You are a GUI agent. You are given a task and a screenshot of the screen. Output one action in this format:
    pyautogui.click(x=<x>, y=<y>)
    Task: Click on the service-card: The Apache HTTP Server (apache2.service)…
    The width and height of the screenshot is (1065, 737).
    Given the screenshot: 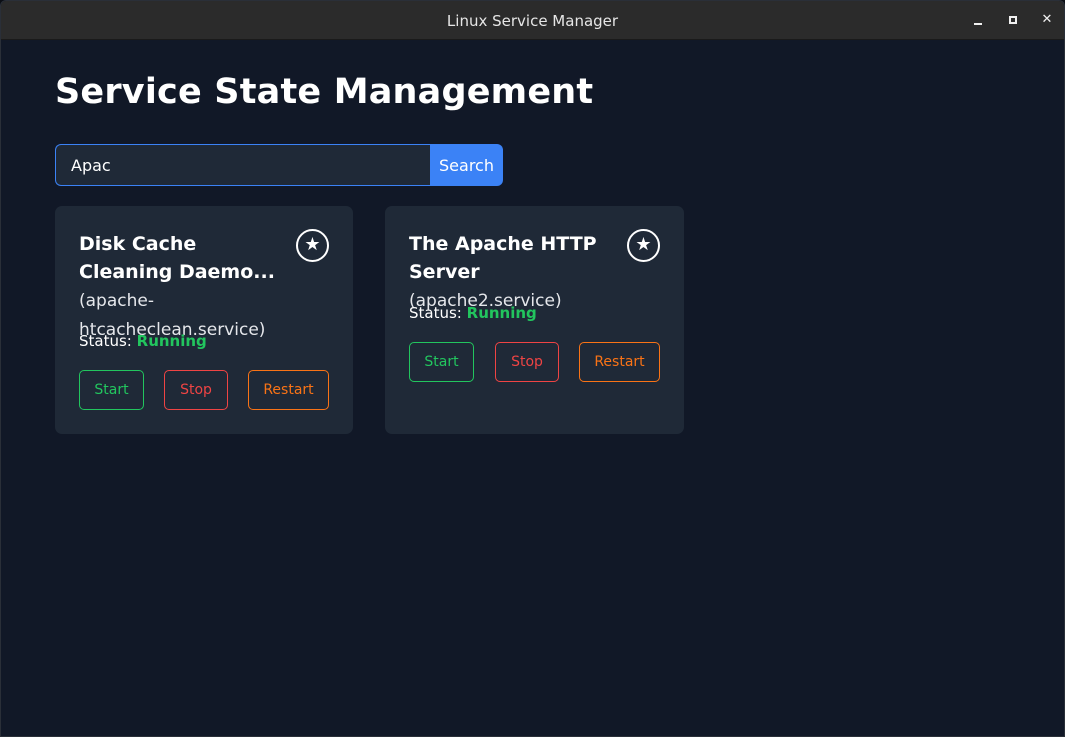 What is the action you would take?
    pyautogui.click(x=534, y=320)
    